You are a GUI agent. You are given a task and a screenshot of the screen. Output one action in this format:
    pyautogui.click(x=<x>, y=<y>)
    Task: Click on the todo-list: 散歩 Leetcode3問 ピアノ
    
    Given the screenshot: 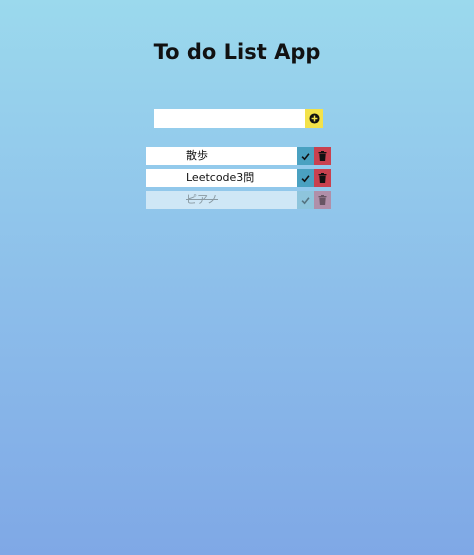 What is the action you would take?
    pyautogui.click(x=238, y=180)
    